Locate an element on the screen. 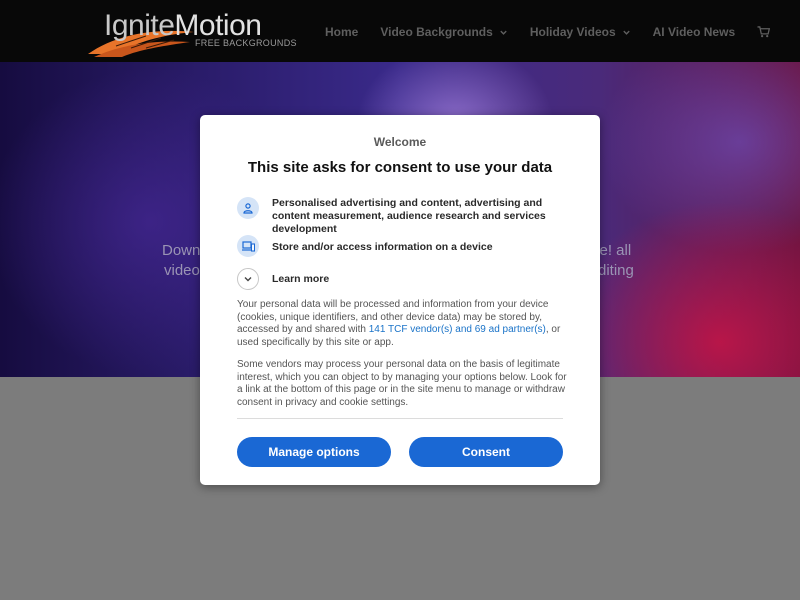 The width and height of the screenshot is (800, 600). dialog-welcome: Welcome is located at coordinates (400, 142).